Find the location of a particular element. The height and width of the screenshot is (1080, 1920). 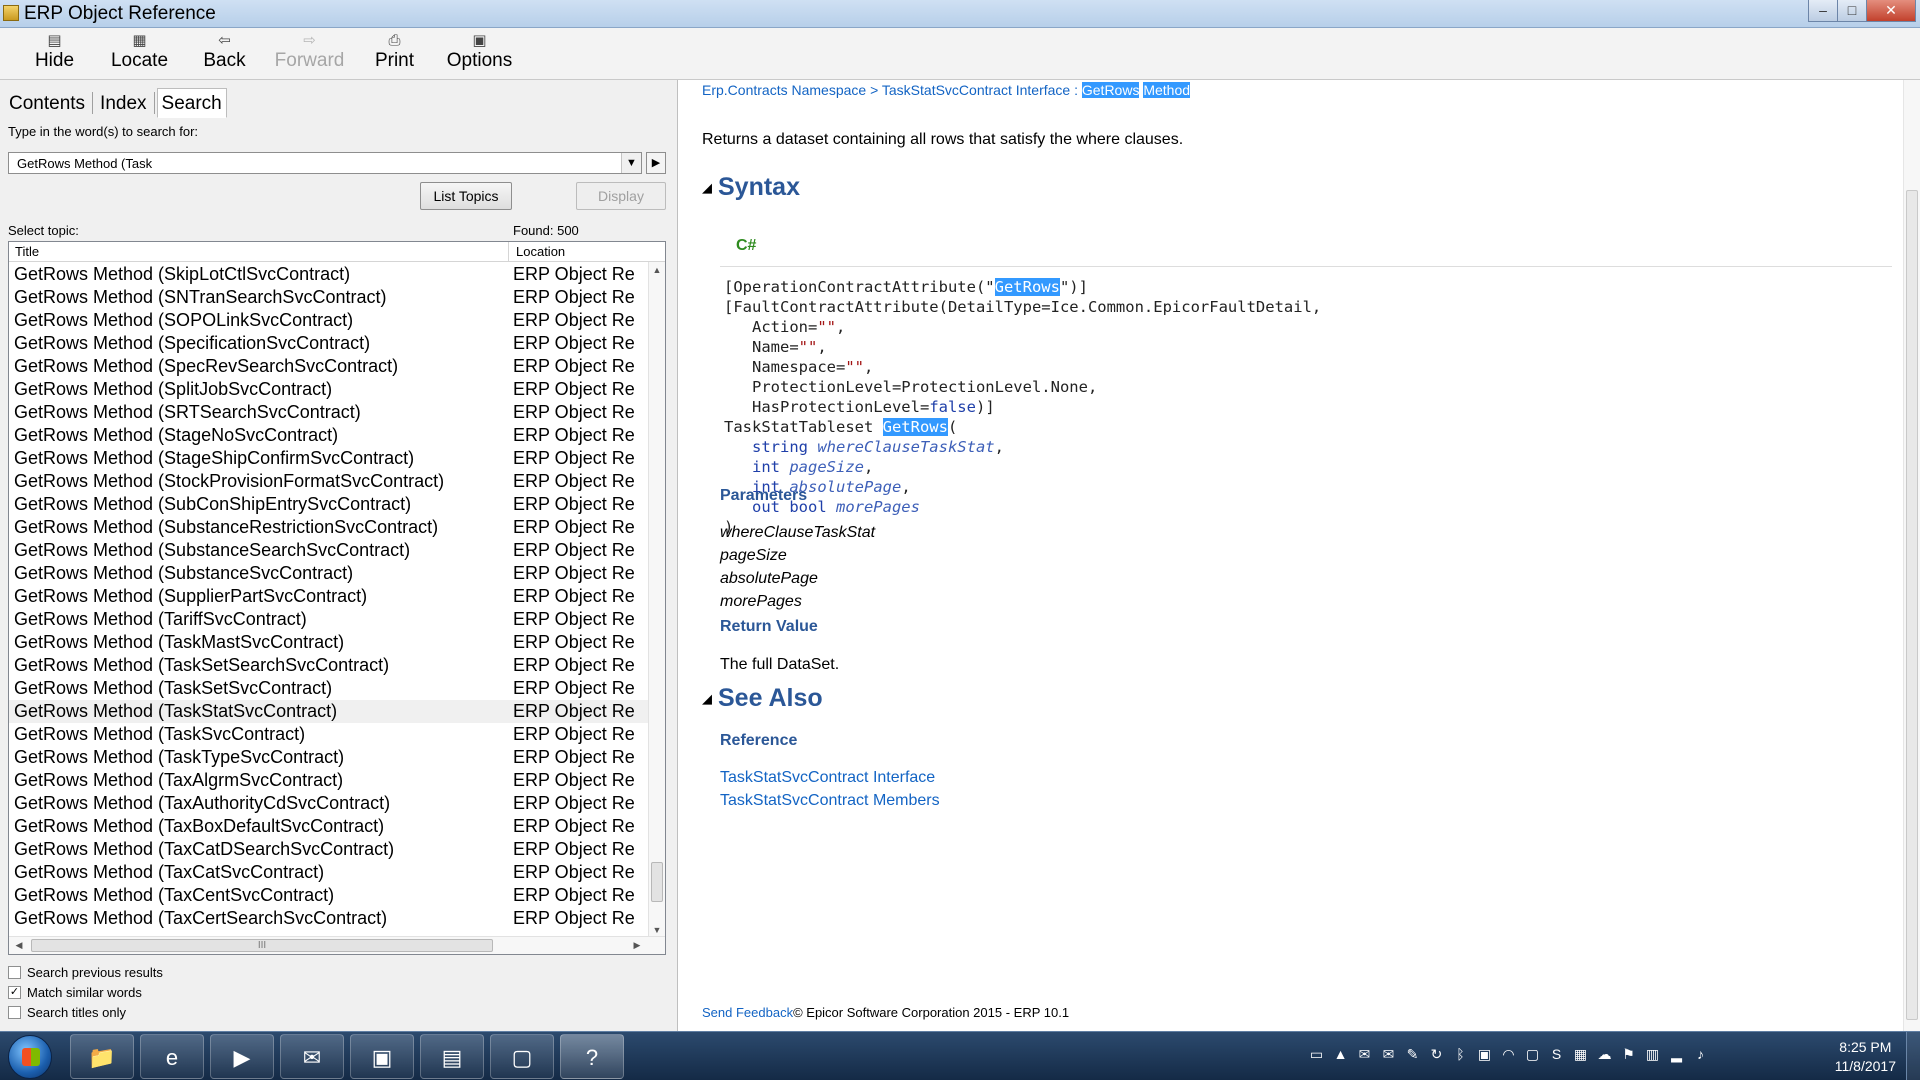

syntax-heading: ◢ Syntax is located at coordinates (751, 187).